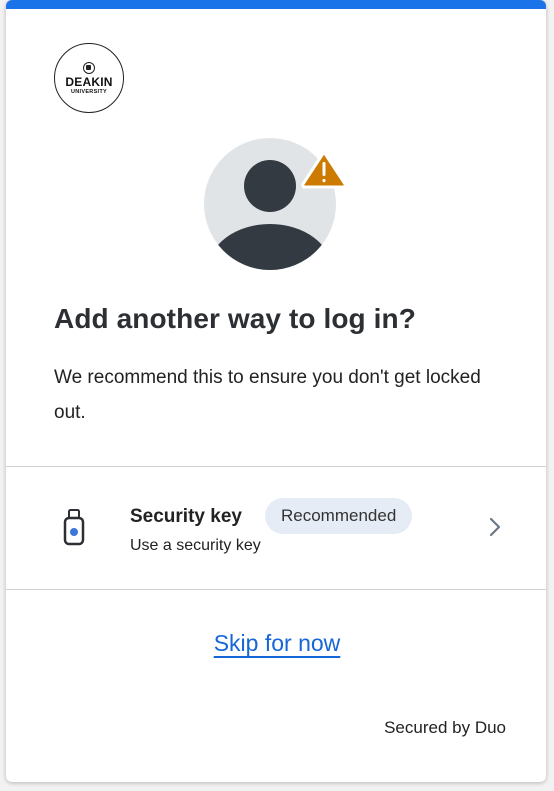  I want to click on skip-for-now-link: Skip for now, so click(277, 643).